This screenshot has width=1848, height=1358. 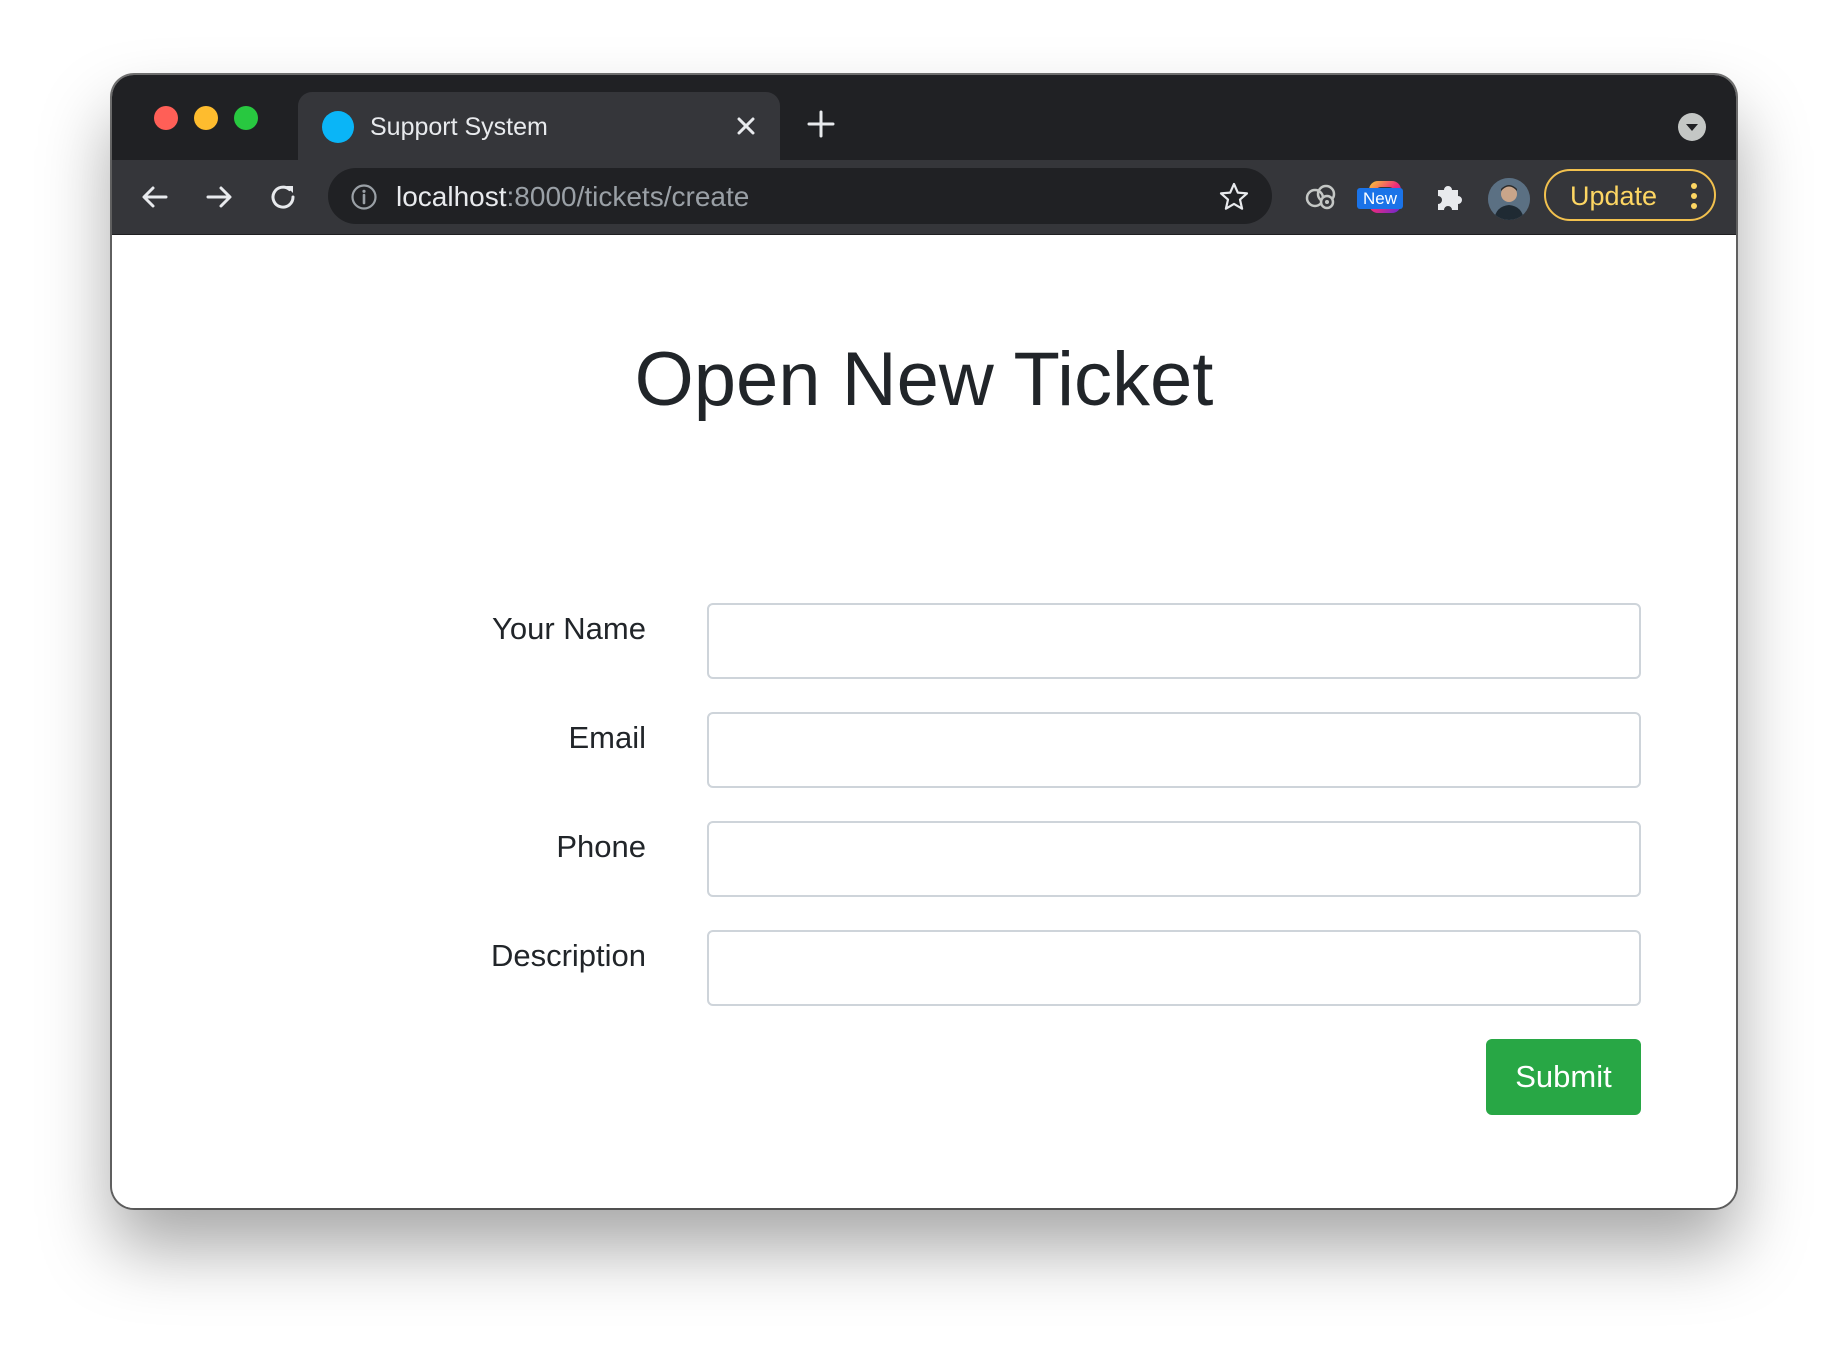 What do you see at coordinates (568, 955) in the screenshot?
I see `description-label: Description` at bounding box center [568, 955].